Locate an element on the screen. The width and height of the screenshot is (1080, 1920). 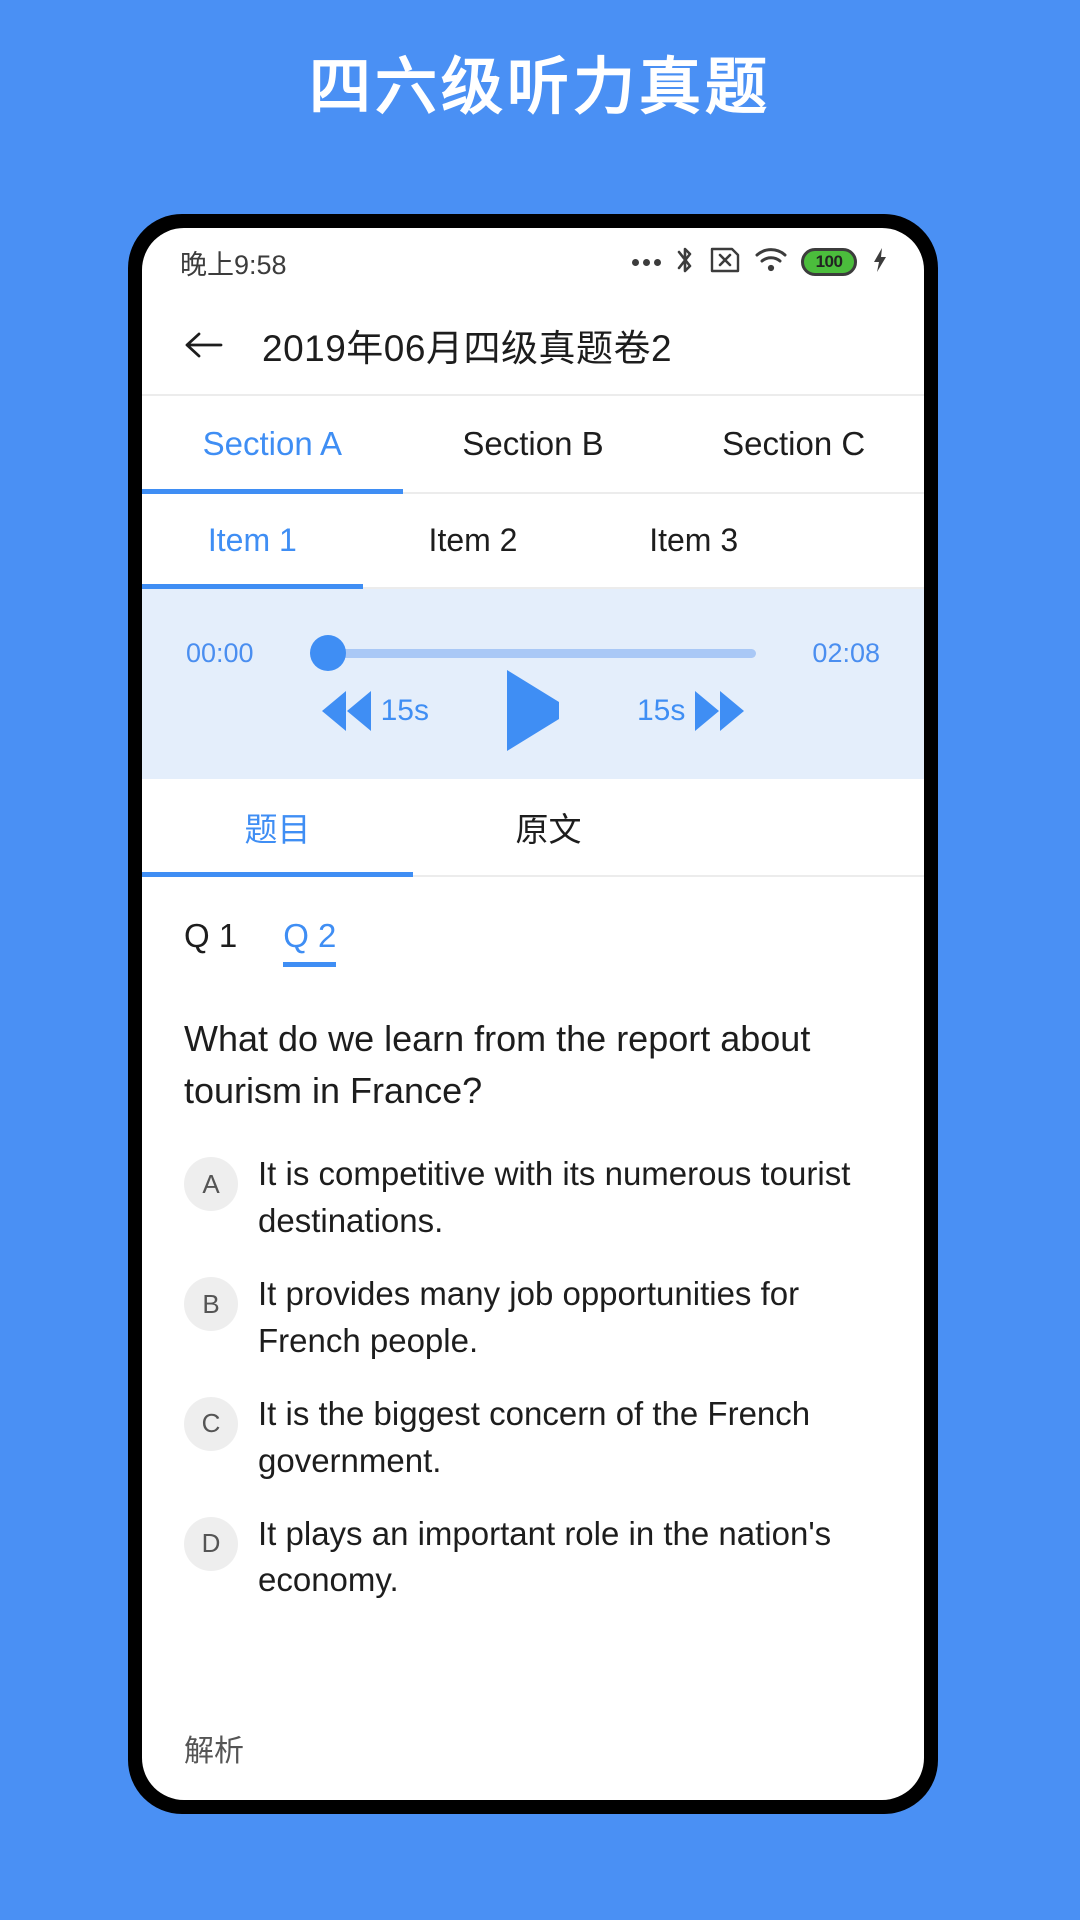
more-dots-icon is located at coordinates (646, 262).